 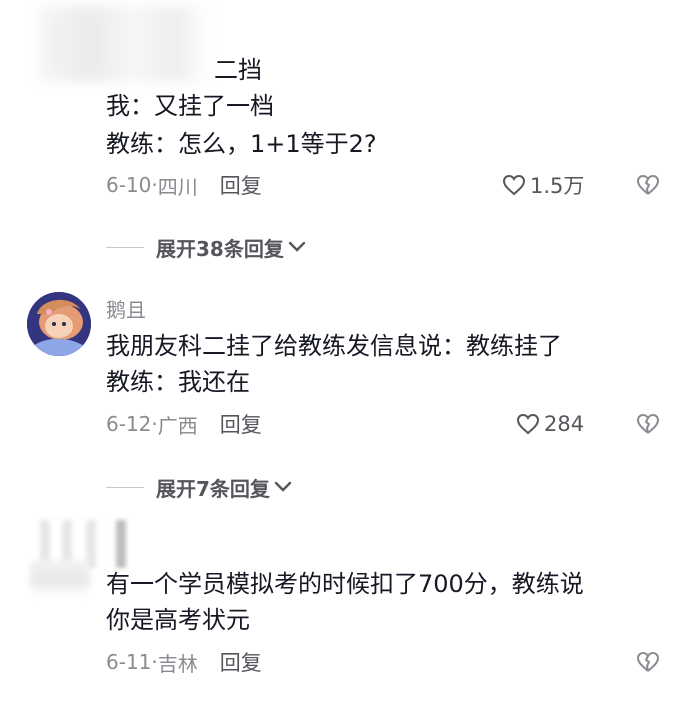 I want to click on avatar, so click(x=59, y=324).